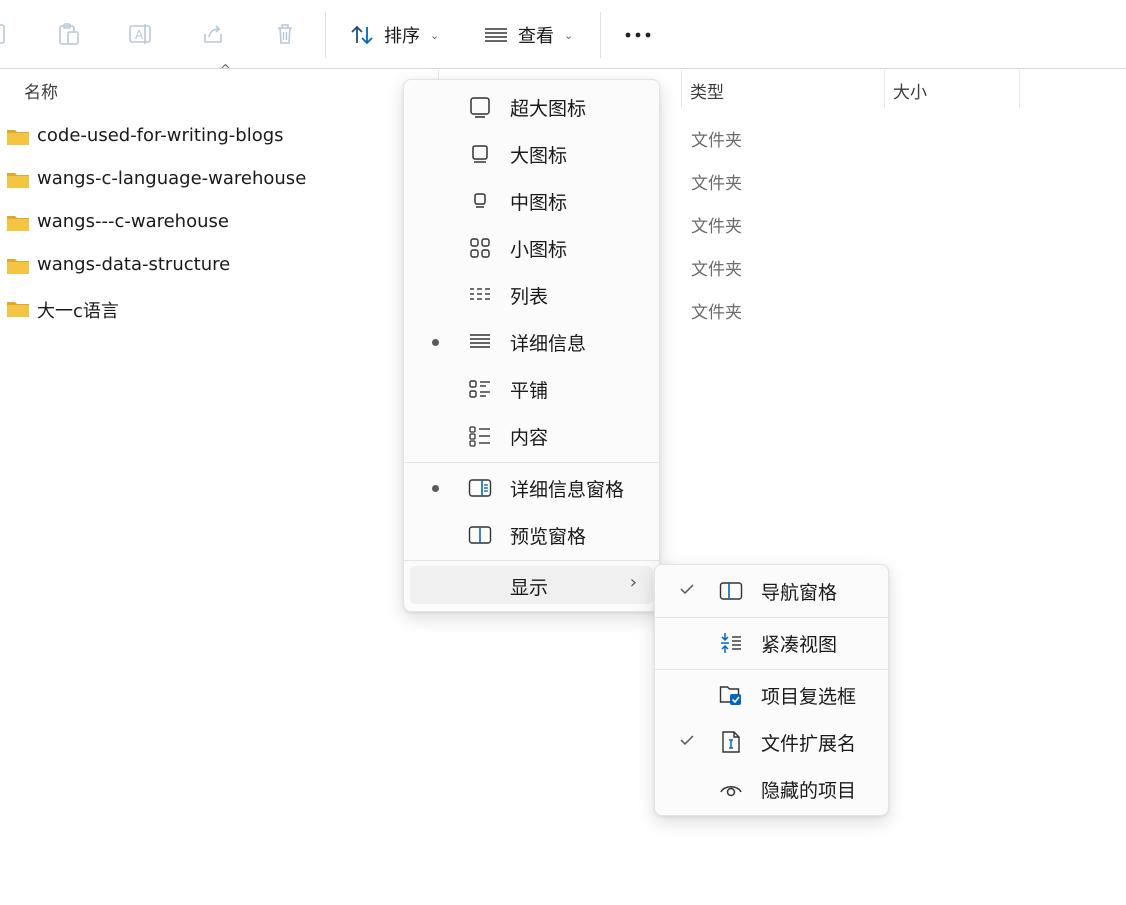  Describe the element at coordinates (531, 342) in the screenshot. I see `menu-item-details: 详细信息` at that location.